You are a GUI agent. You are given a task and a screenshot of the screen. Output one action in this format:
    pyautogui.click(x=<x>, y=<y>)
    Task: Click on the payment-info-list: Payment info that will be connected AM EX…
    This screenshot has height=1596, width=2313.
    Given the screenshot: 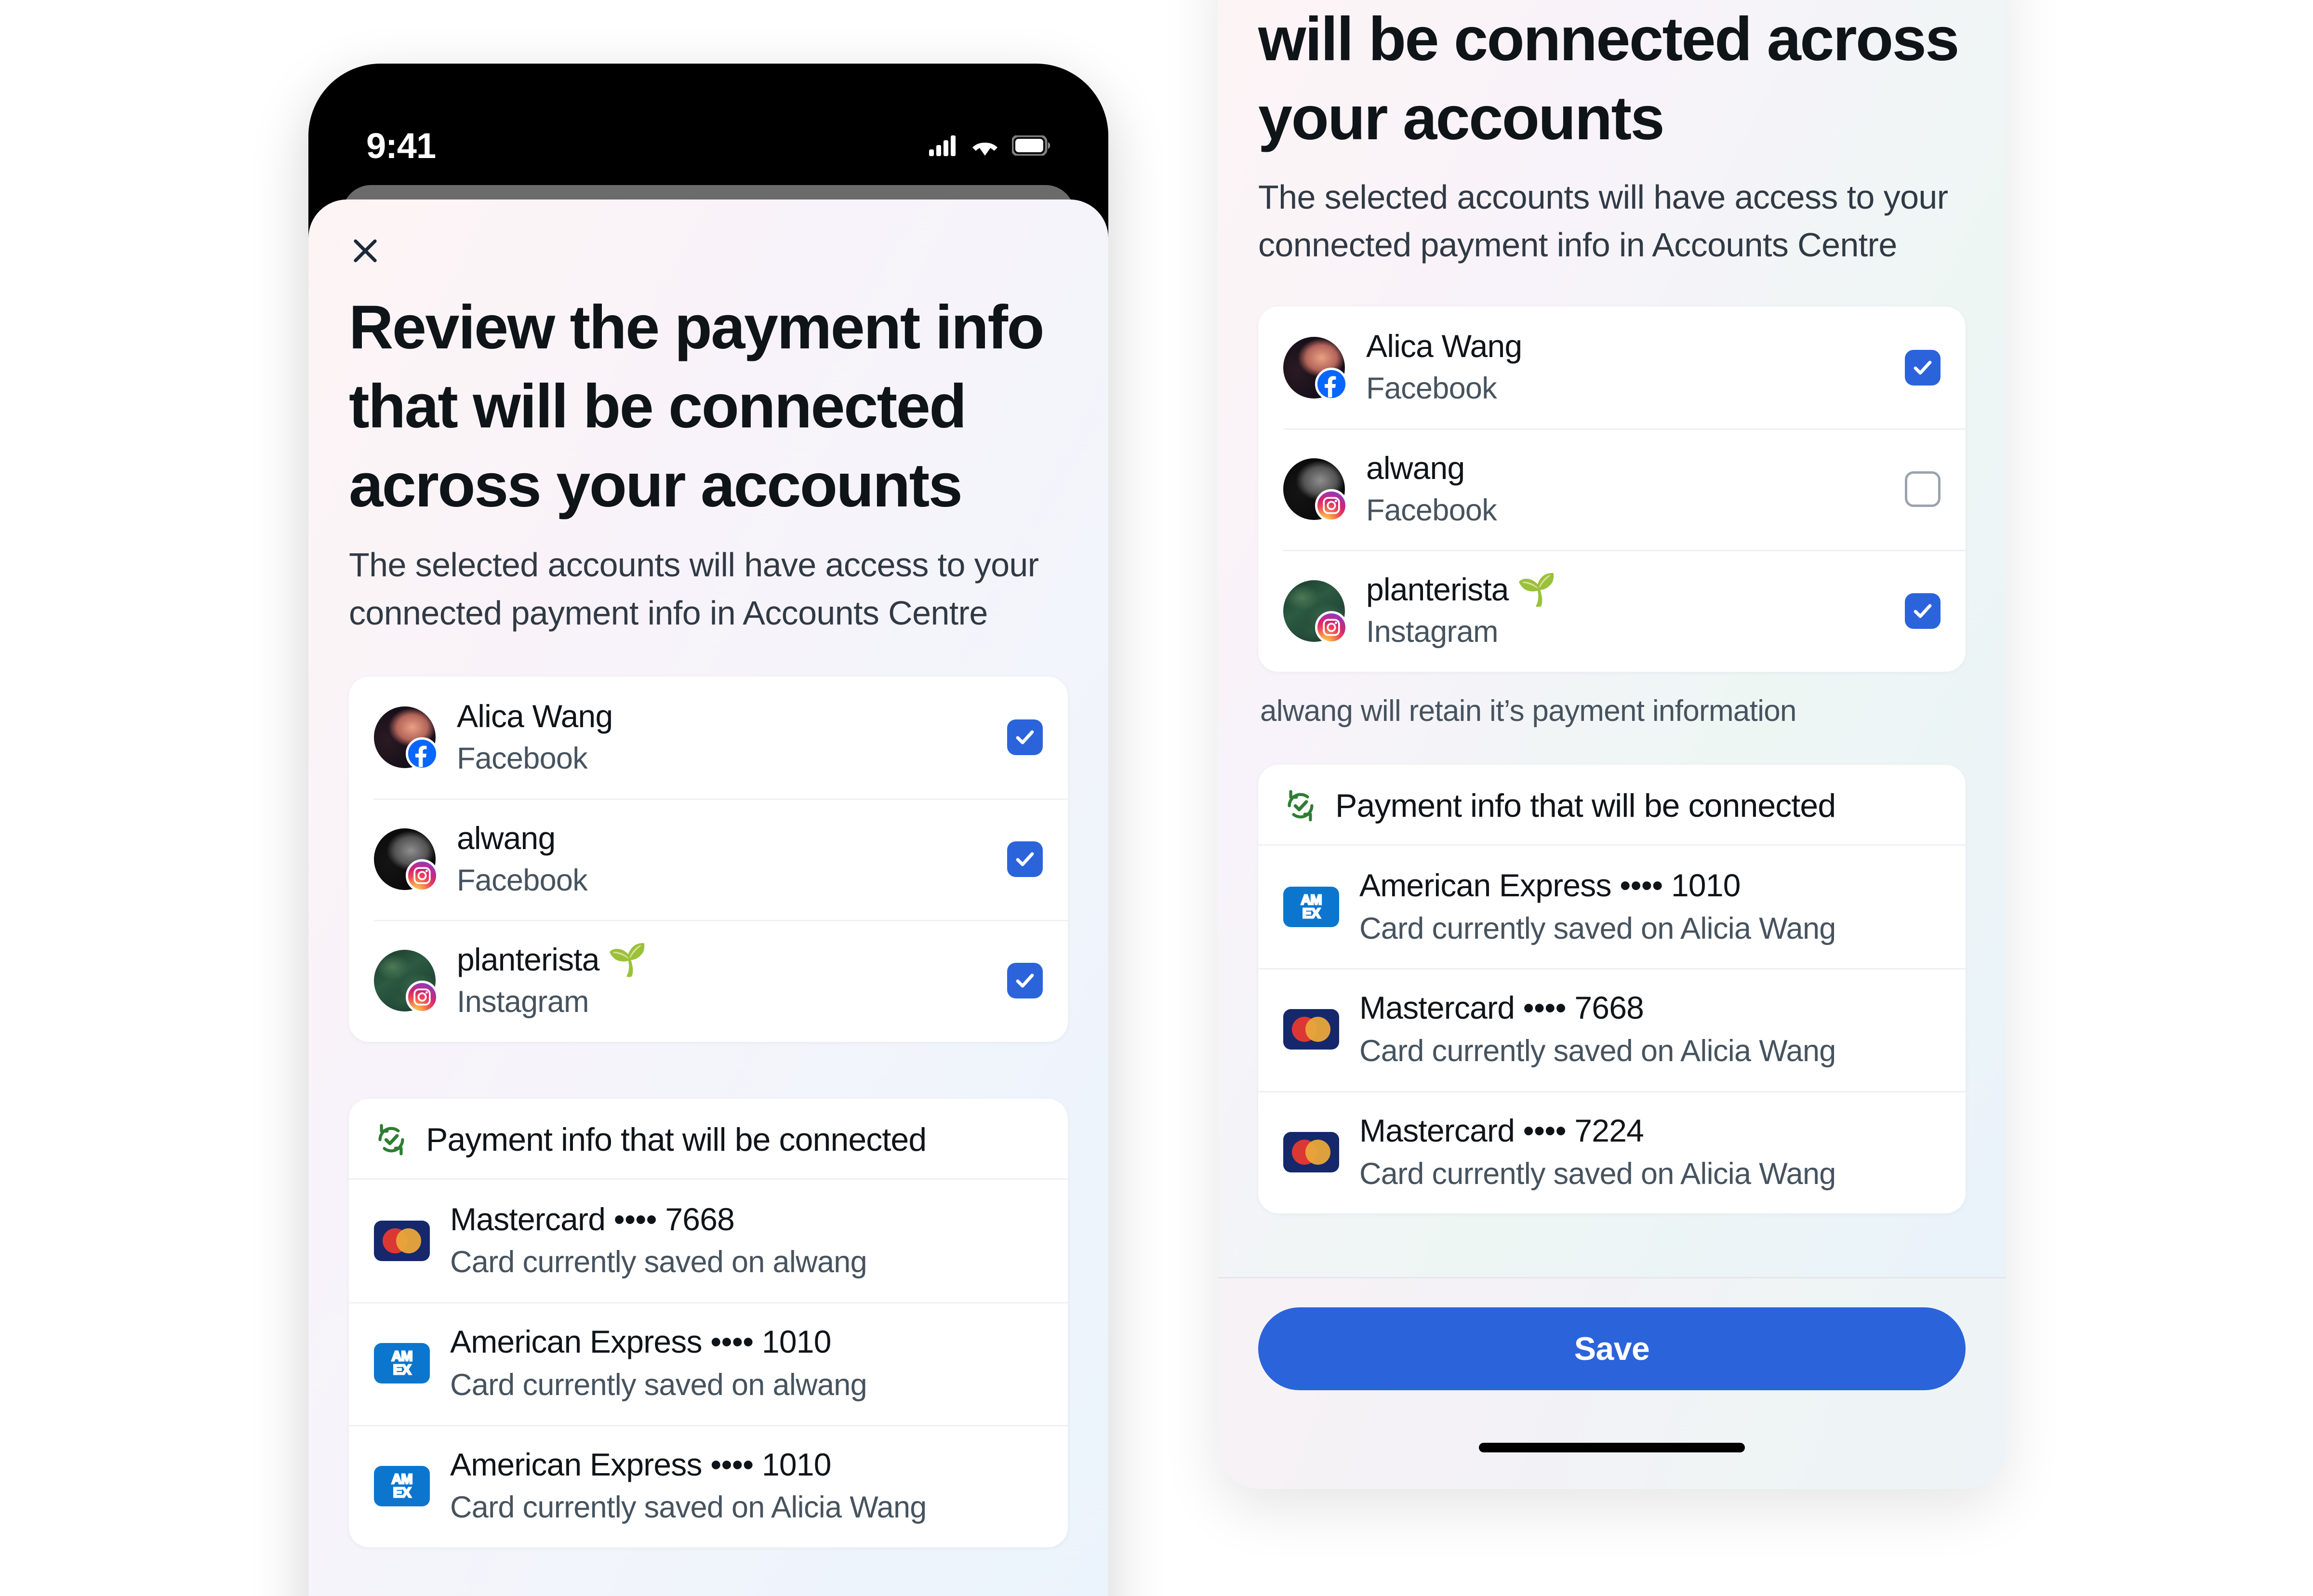 What is the action you would take?
    pyautogui.click(x=1612, y=989)
    